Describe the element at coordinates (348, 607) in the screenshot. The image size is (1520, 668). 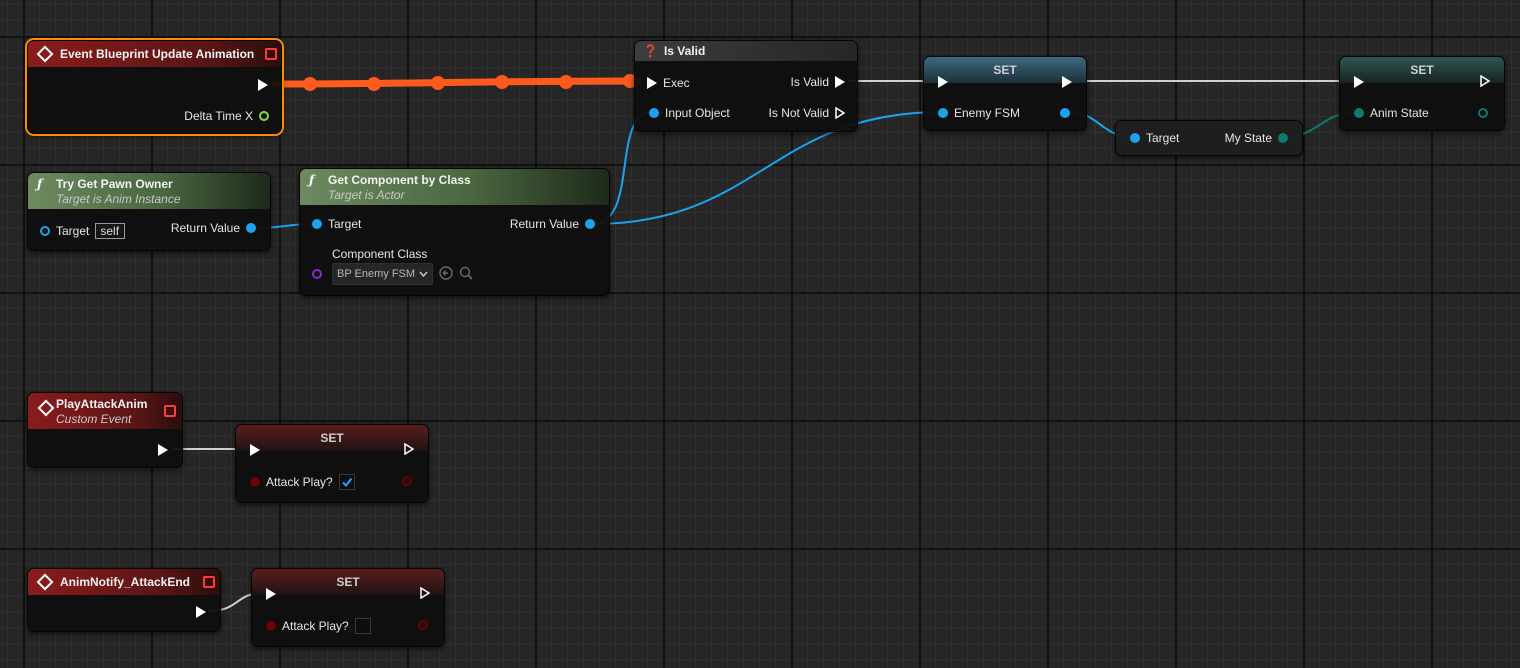
I see `node-set-attack-play-false: SET Attack Play?` at that location.